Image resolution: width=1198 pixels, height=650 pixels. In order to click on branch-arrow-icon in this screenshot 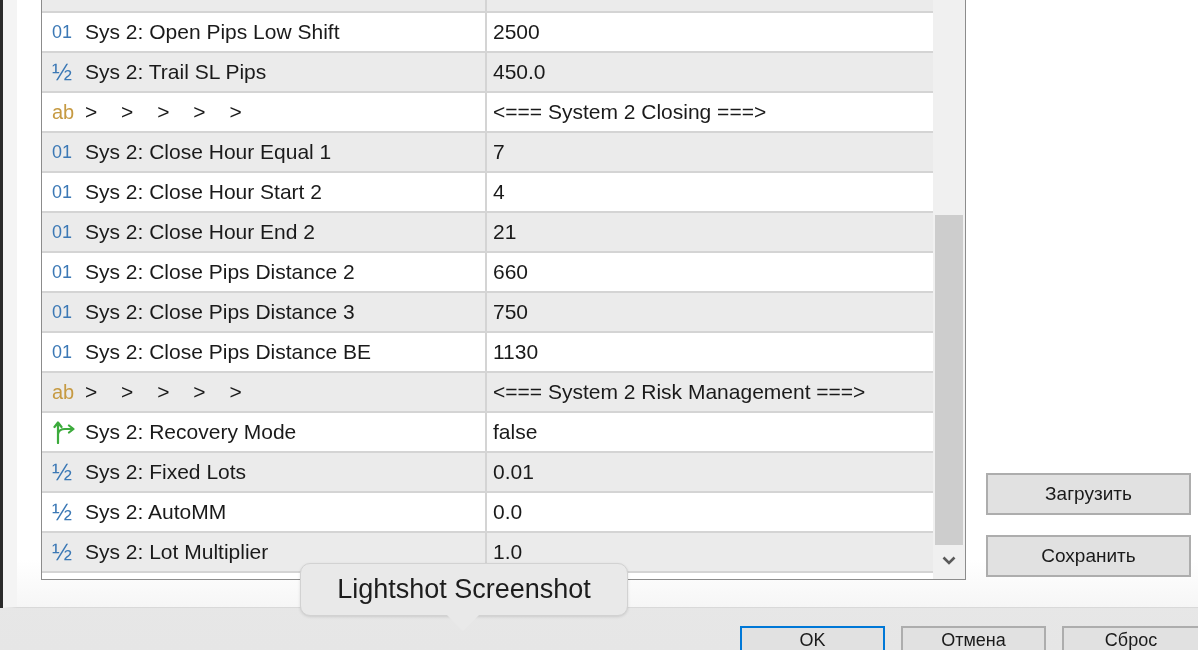, I will do `click(64, 432)`.